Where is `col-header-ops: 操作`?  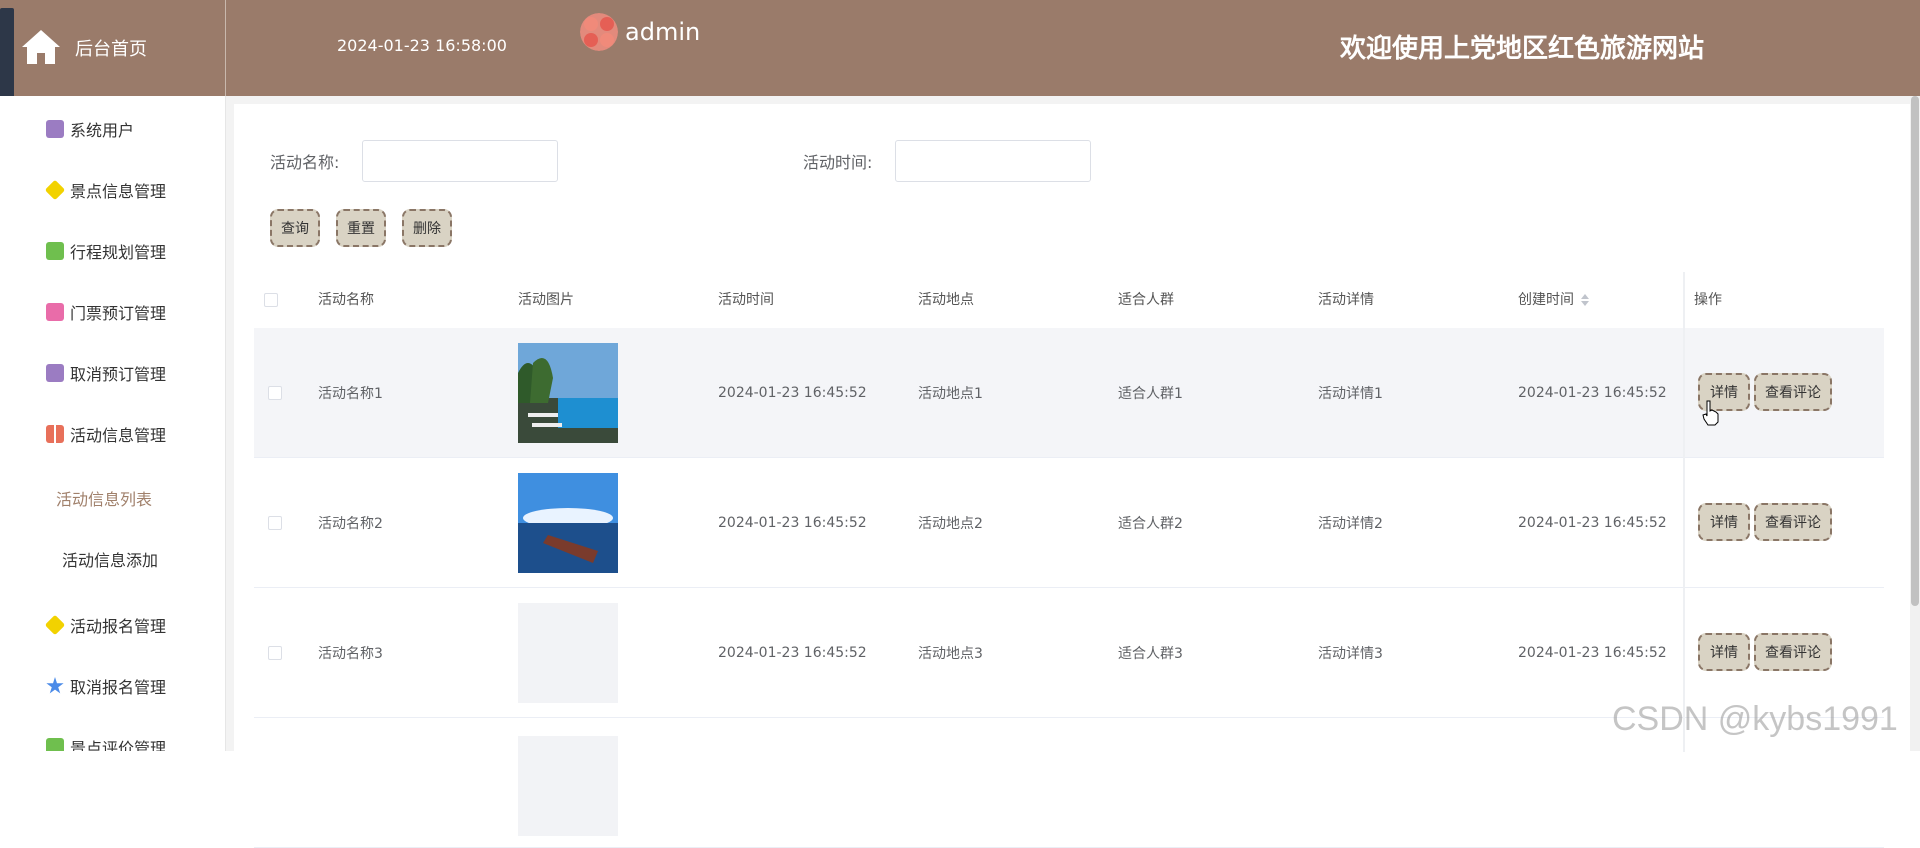 col-header-ops: 操作 is located at coordinates (1708, 300).